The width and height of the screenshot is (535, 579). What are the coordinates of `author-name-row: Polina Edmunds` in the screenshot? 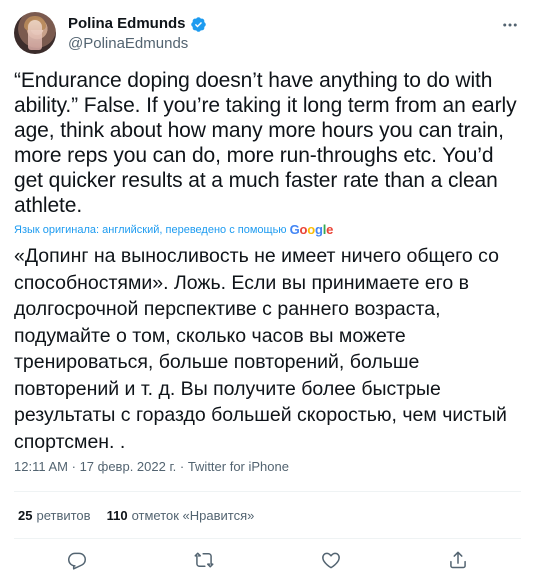 It's located at (137, 24).